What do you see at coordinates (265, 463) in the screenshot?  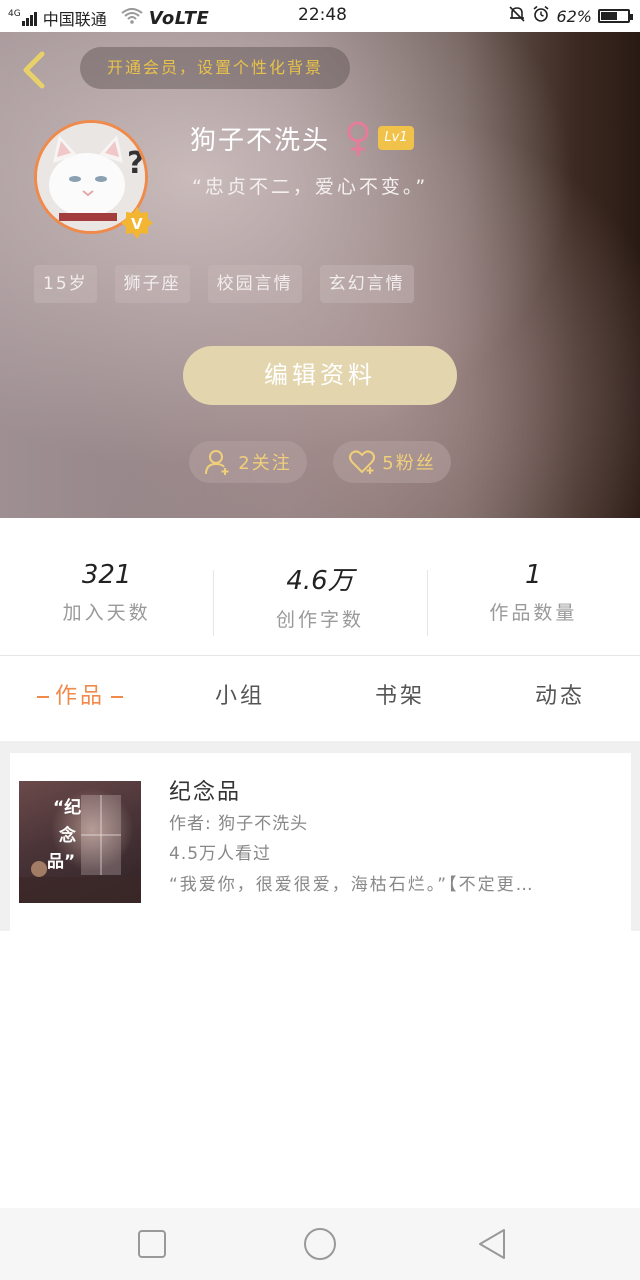 I see `follow-count-label: 2关注` at bounding box center [265, 463].